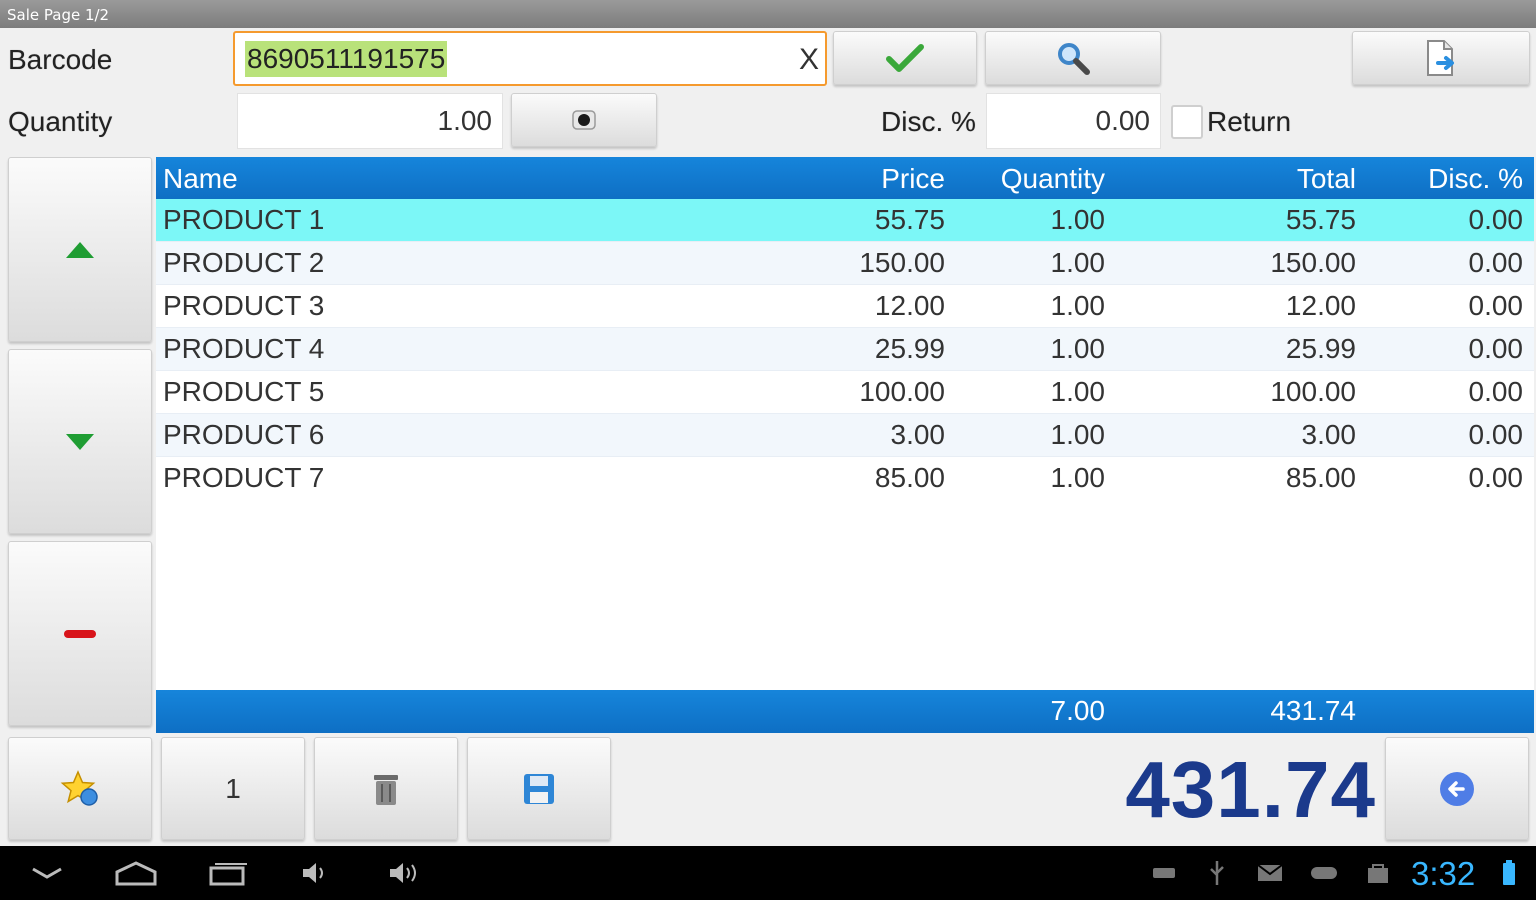  Describe the element at coordinates (909, 219) in the screenshot. I see `cell-price: 55.75` at that location.